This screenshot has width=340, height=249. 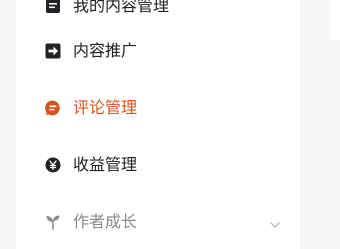 I want to click on yuan-coin-icon, so click(x=53, y=165).